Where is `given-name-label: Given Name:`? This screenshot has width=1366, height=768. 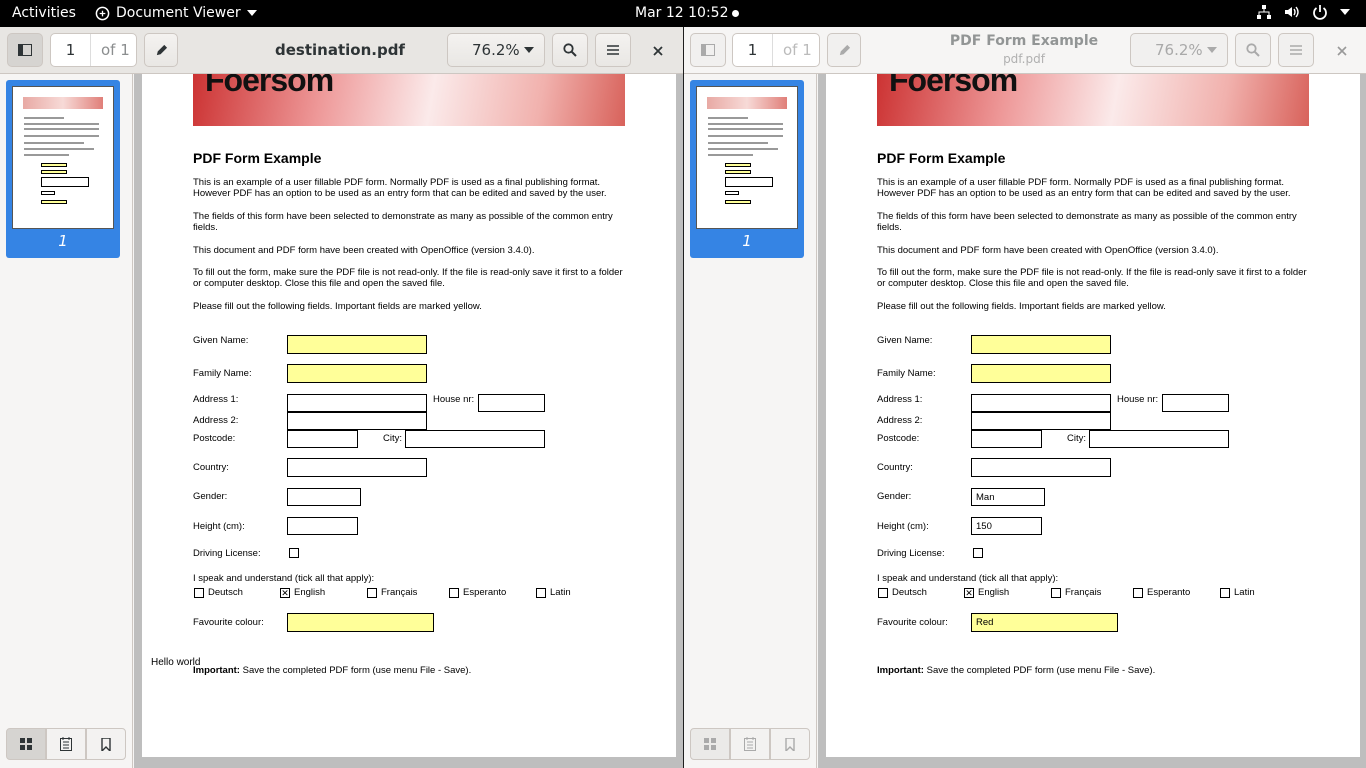 given-name-label: Given Name: is located at coordinates (221, 340).